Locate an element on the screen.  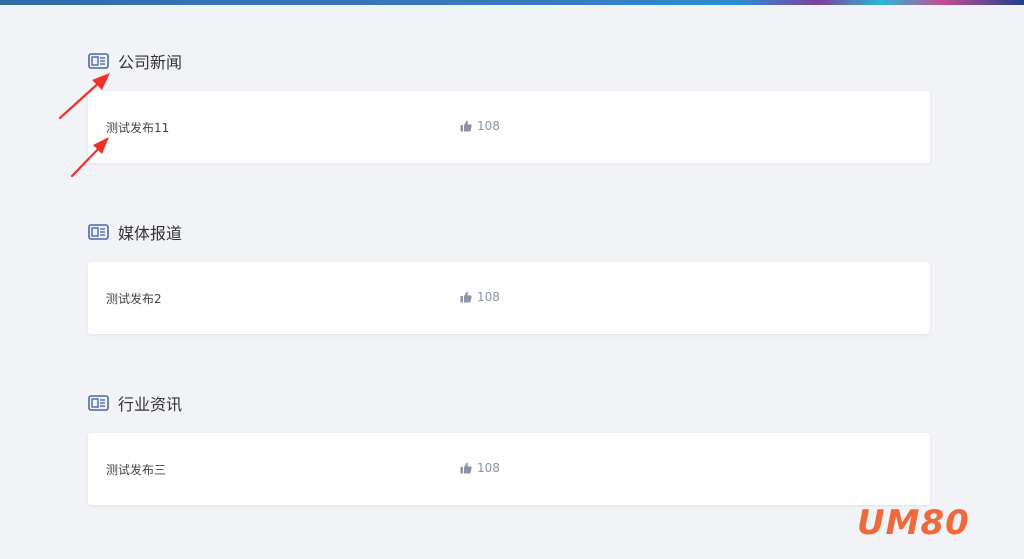
section-industry-news: 行业资讯 is located at coordinates (509, 403).